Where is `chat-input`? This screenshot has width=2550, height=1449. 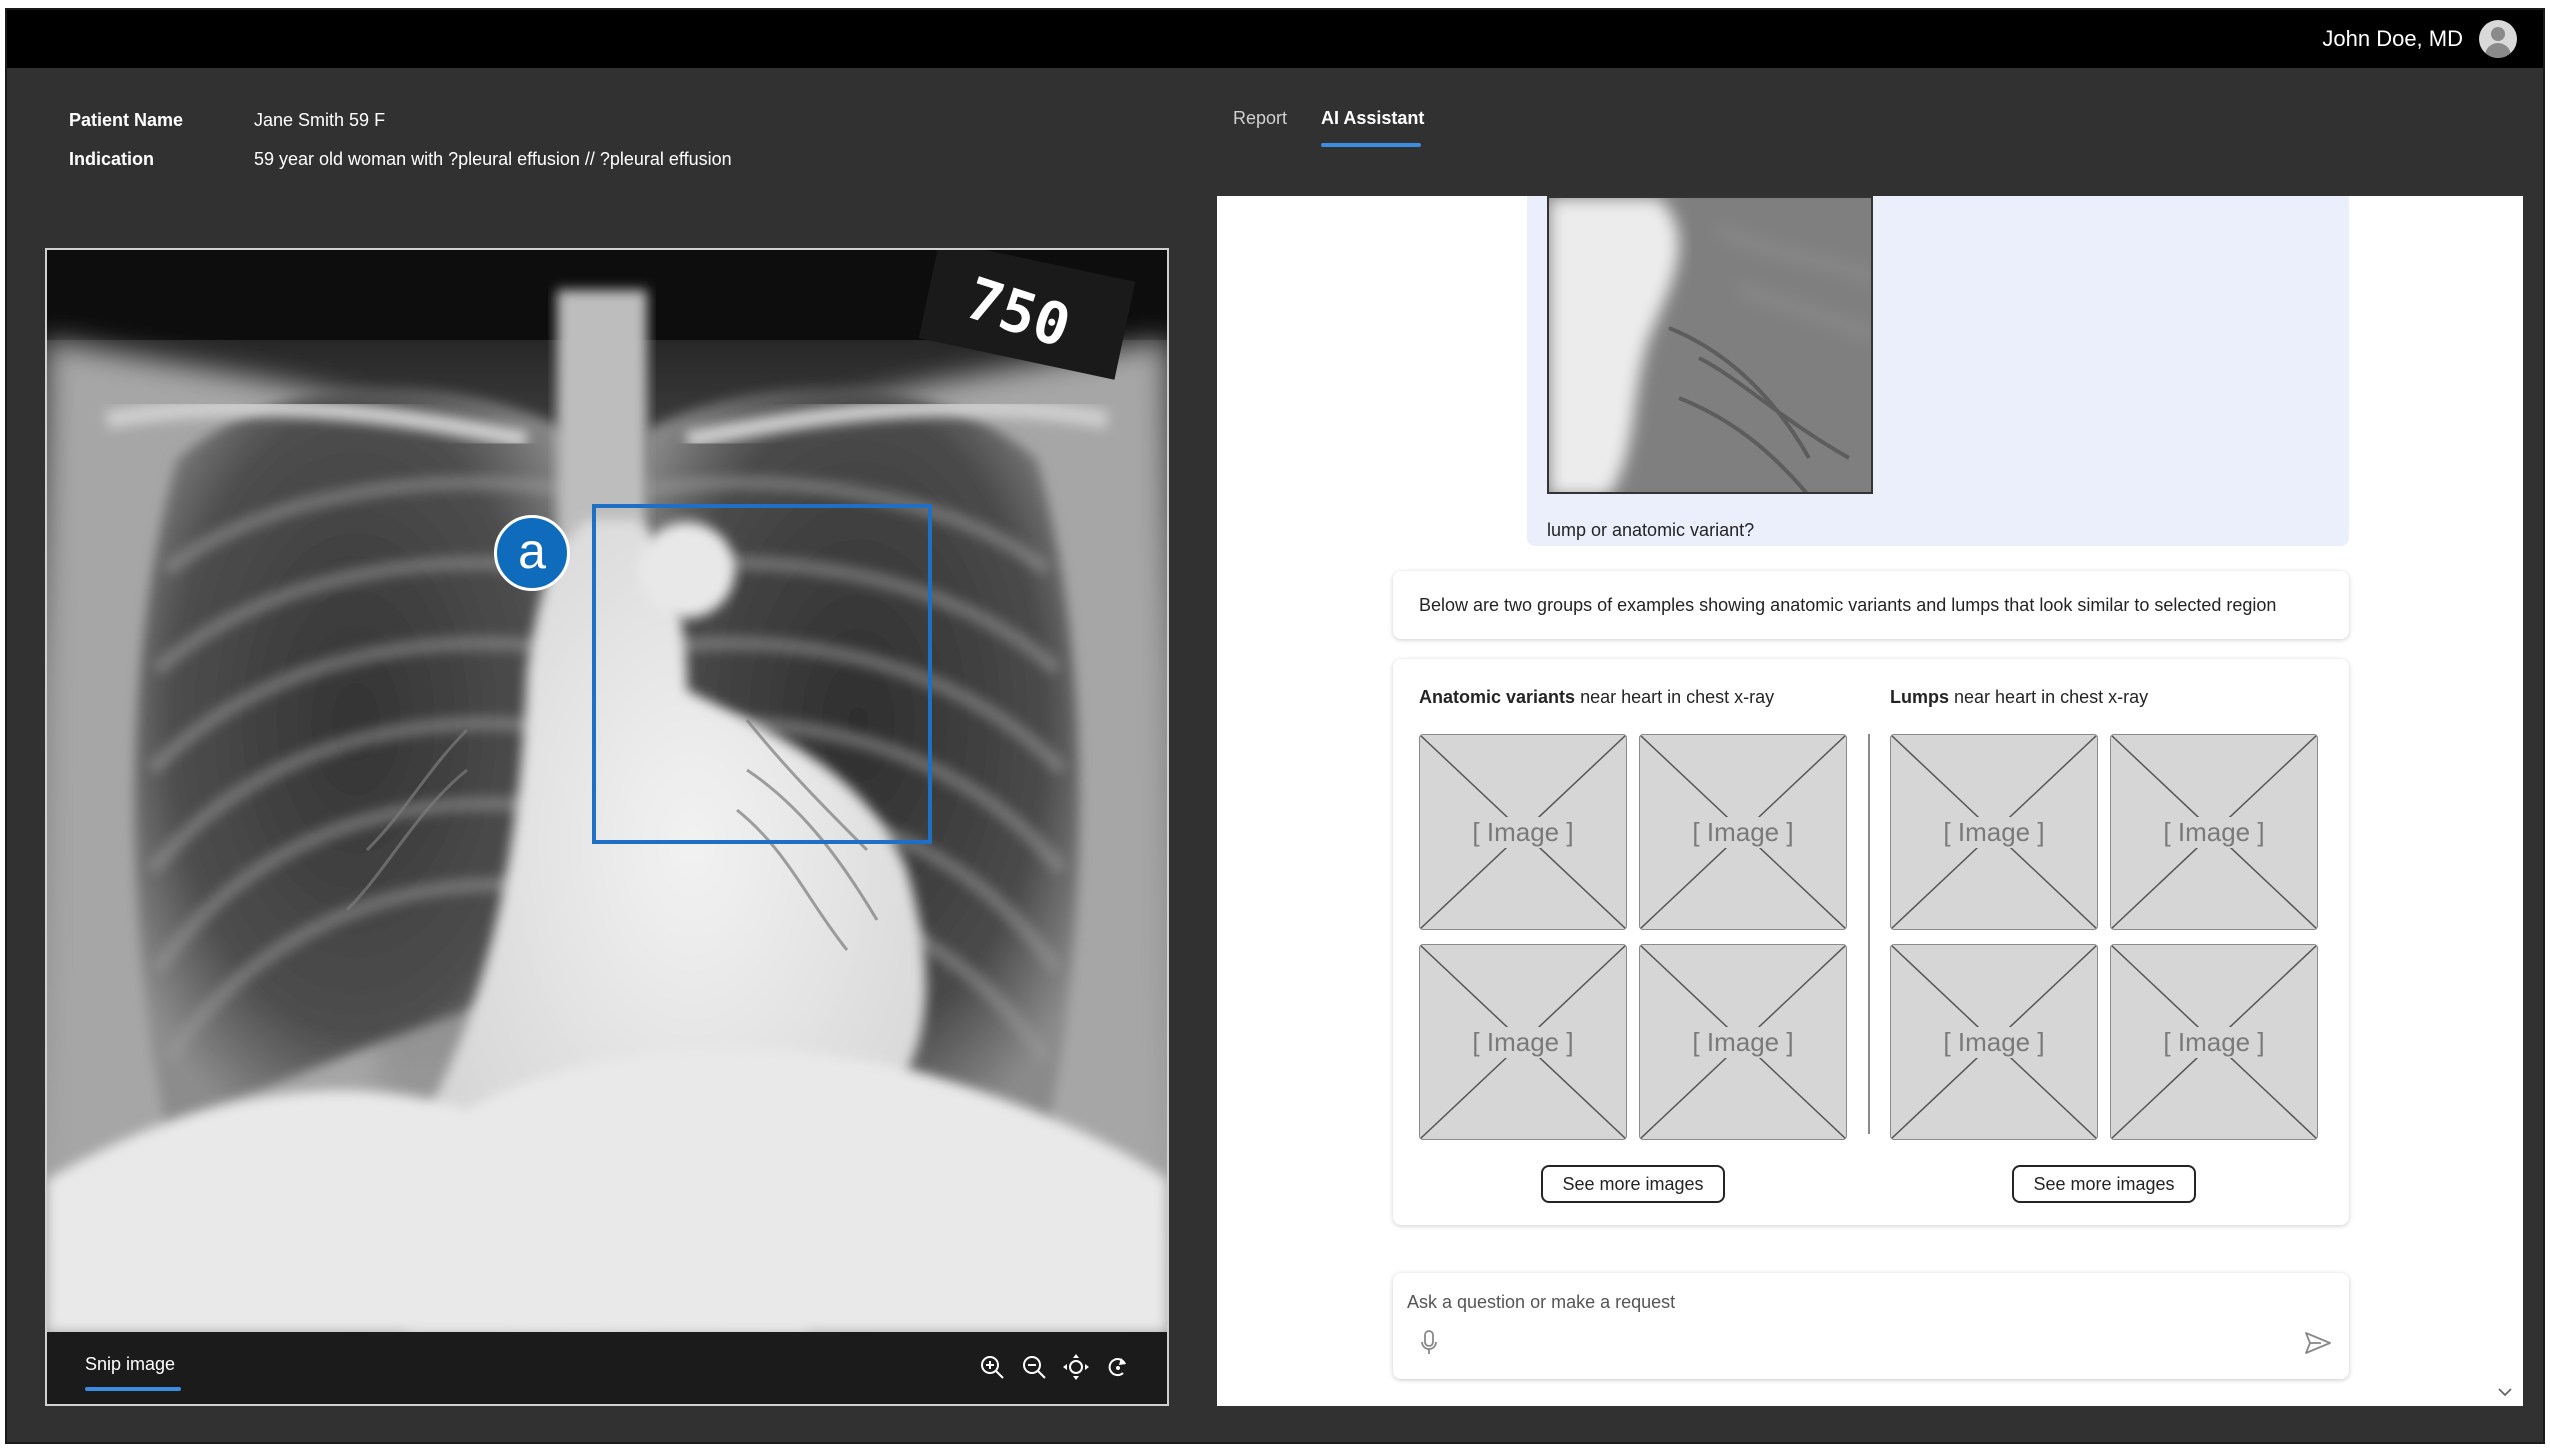
chat-input is located at coordinates (1857, 1302).